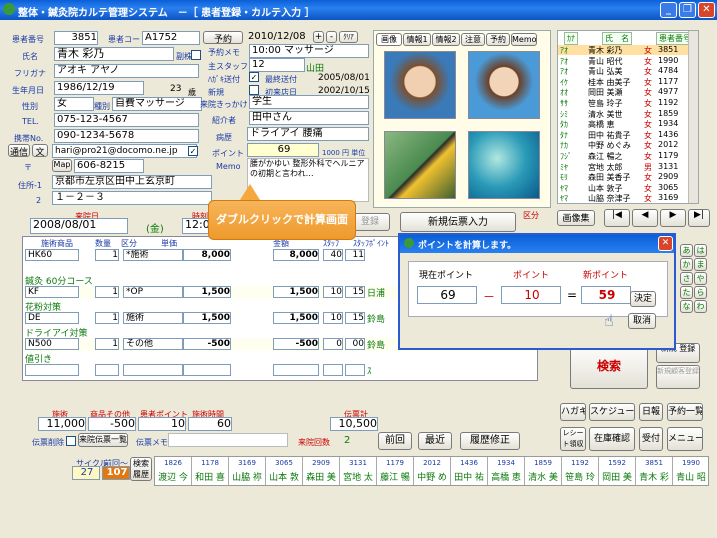  What do you see at coordinates (308, 134) in the screenshot?
I see `illness-field: ドライアイ 腰痛` at bounding box center [308, 134].